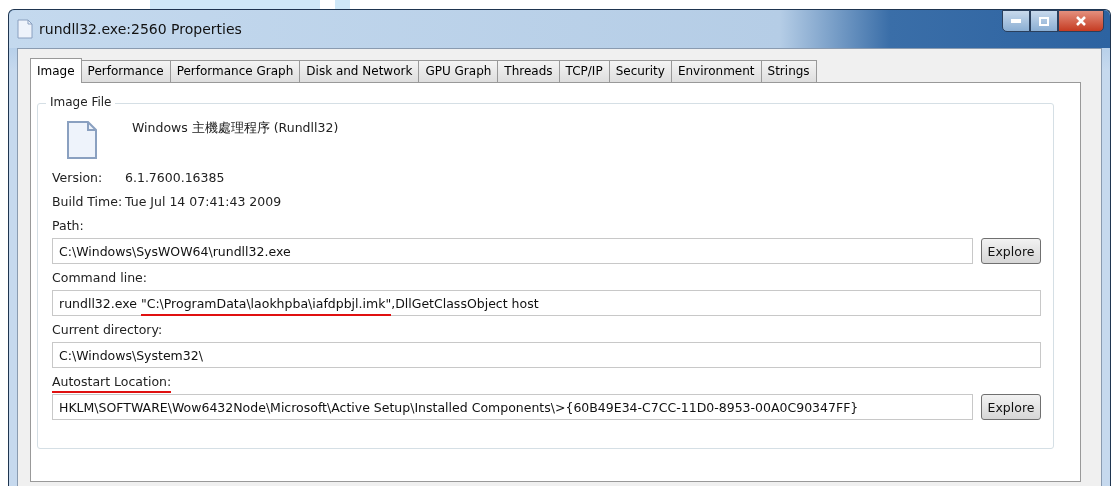 Image resolution: width=1117 pixels, height=486 pixels. I want to click on maximize-icon, so click(1044, 21).